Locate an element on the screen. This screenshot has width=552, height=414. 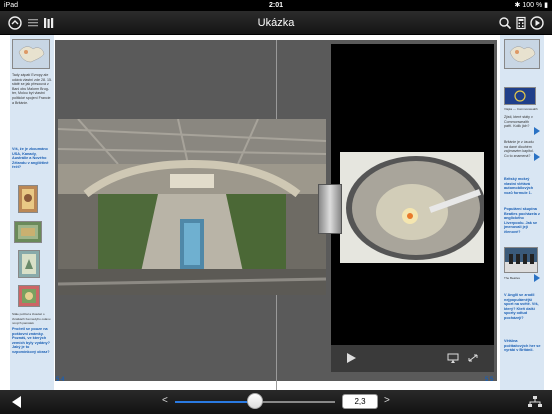
hierarchy-icon is located at coordinates (535, 402).